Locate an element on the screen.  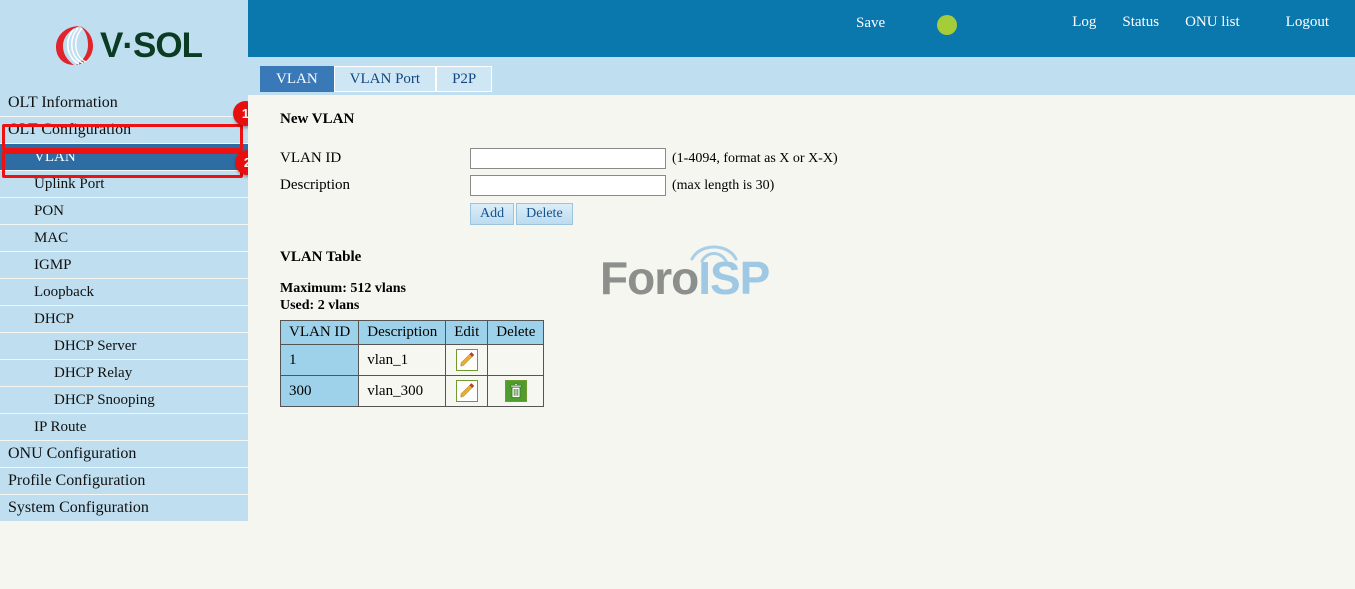
sidebar-label: Profile Configuration is located at coordinates (77, 480).